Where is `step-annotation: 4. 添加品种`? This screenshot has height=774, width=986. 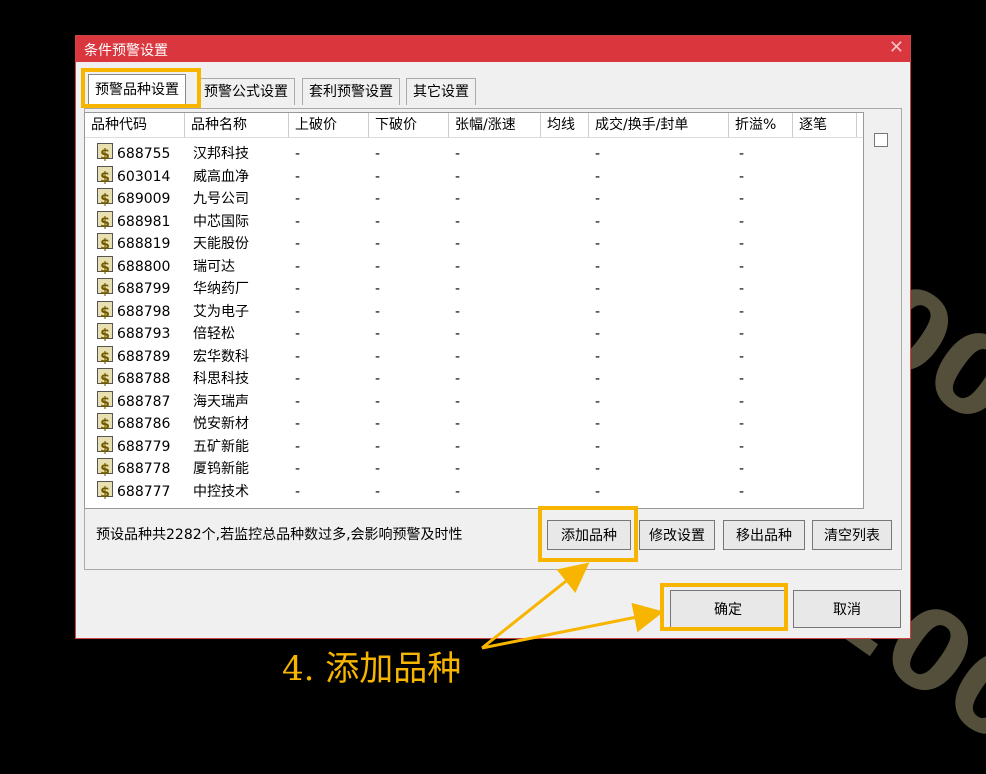 step-annotation: 4. 添加品种 is located at coordinates (372, 669).